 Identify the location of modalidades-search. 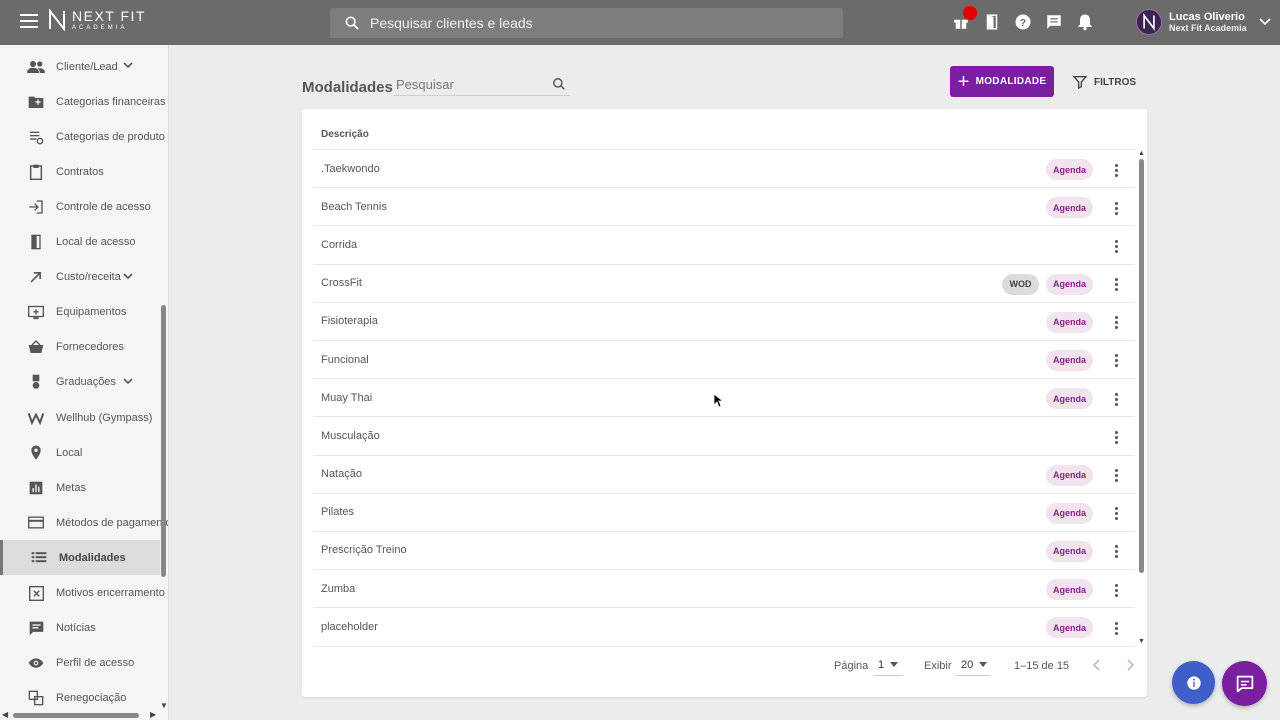
(482, 85).